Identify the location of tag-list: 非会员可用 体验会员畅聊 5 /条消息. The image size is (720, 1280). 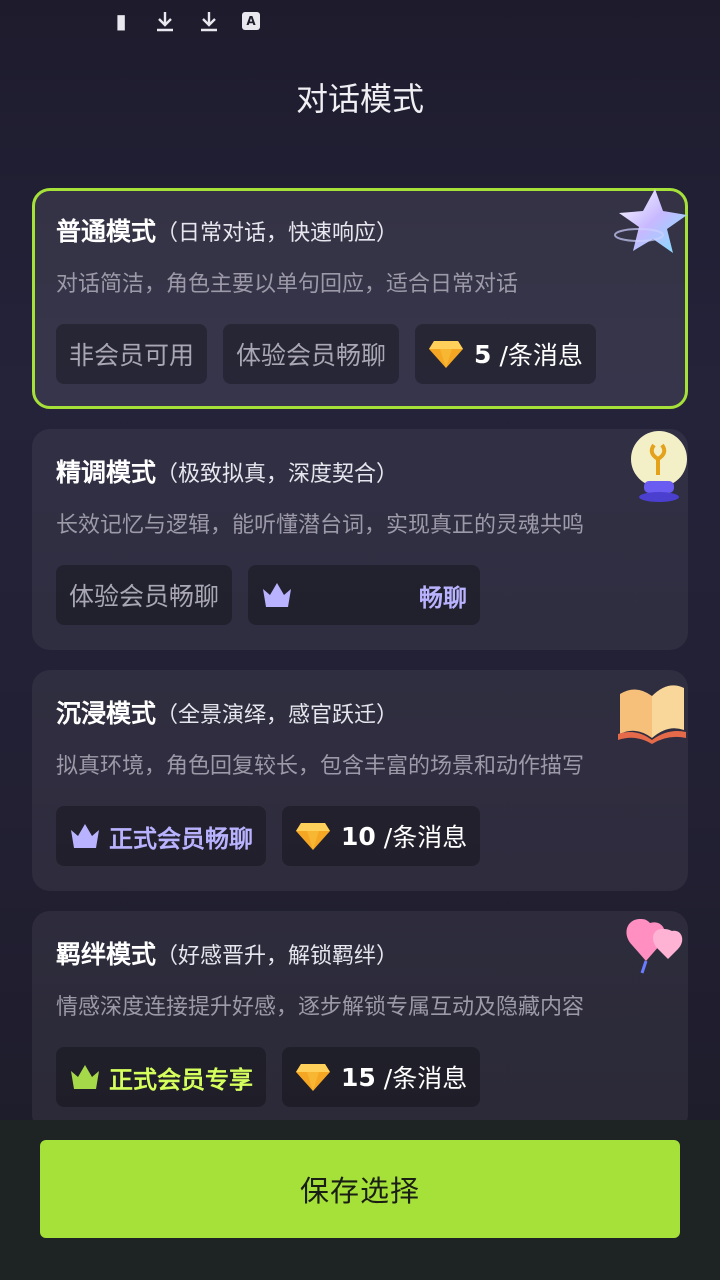
(360, 354).